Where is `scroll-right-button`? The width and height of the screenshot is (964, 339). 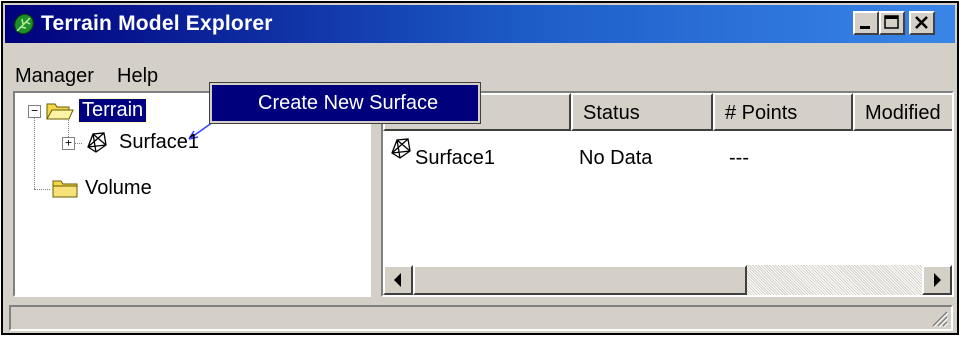
scroll-right-button is located at coordinates (937, 280).